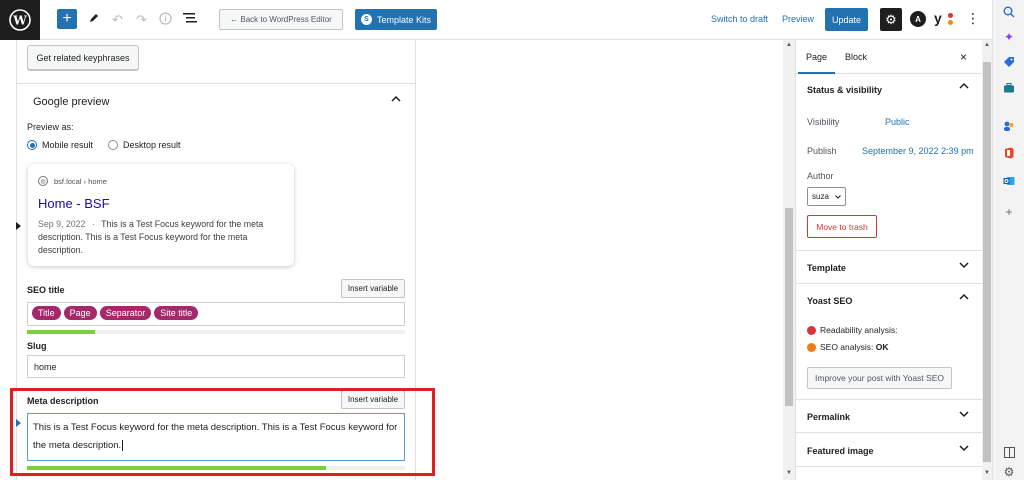  I want to click on publish-label: Publish, so click(822, 151).